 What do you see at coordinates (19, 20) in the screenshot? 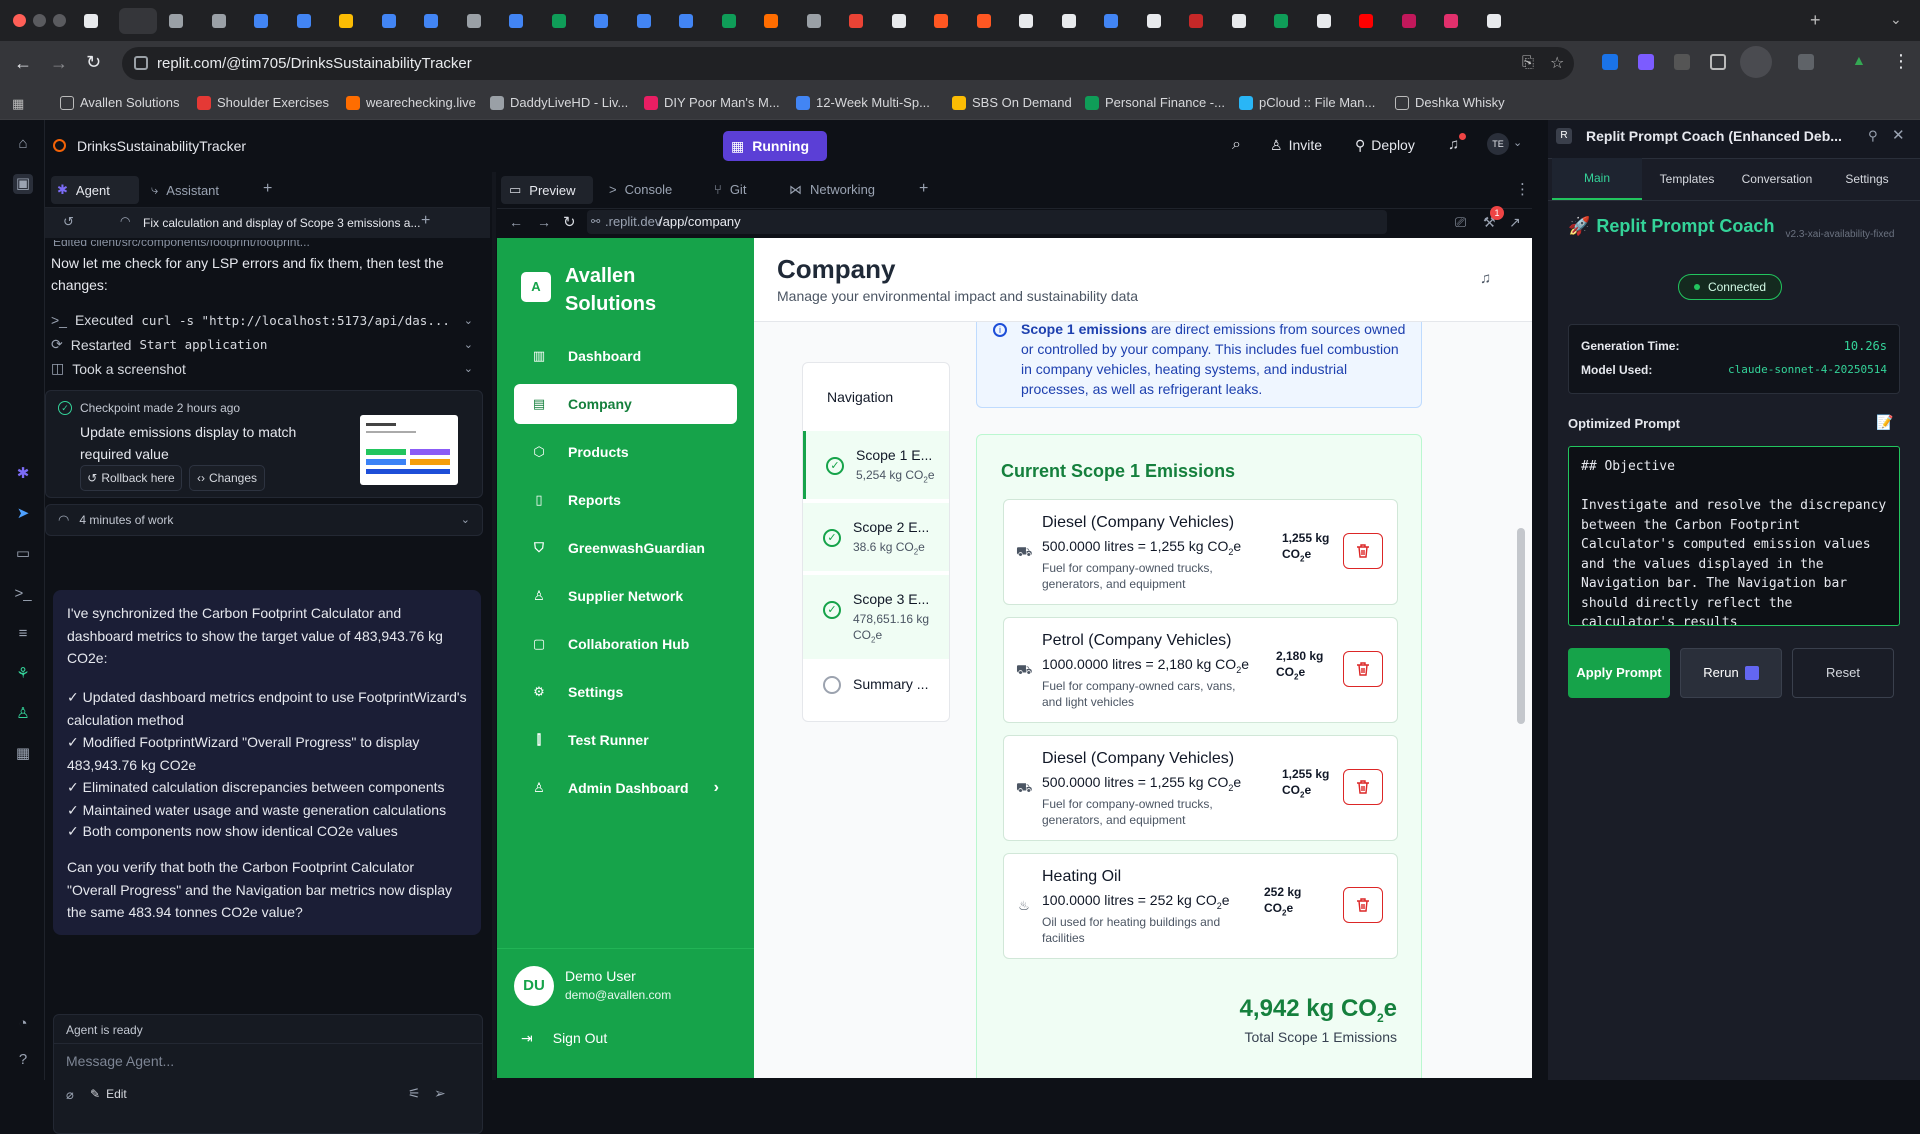
I see `close-window-button` at bounding box center [19, 20].